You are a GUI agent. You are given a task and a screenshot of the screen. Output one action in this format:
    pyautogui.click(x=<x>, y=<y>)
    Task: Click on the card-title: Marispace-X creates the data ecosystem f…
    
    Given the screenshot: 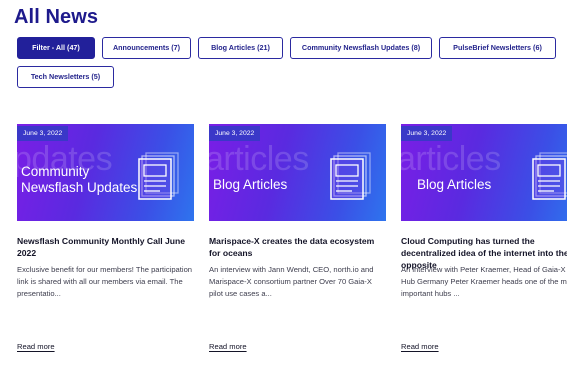 What is the action you would take?
    pyautogui.click(x=297, y=247)
    